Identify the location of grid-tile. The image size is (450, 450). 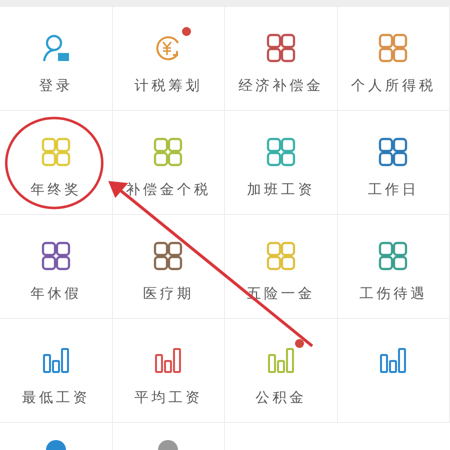
(394, 371).